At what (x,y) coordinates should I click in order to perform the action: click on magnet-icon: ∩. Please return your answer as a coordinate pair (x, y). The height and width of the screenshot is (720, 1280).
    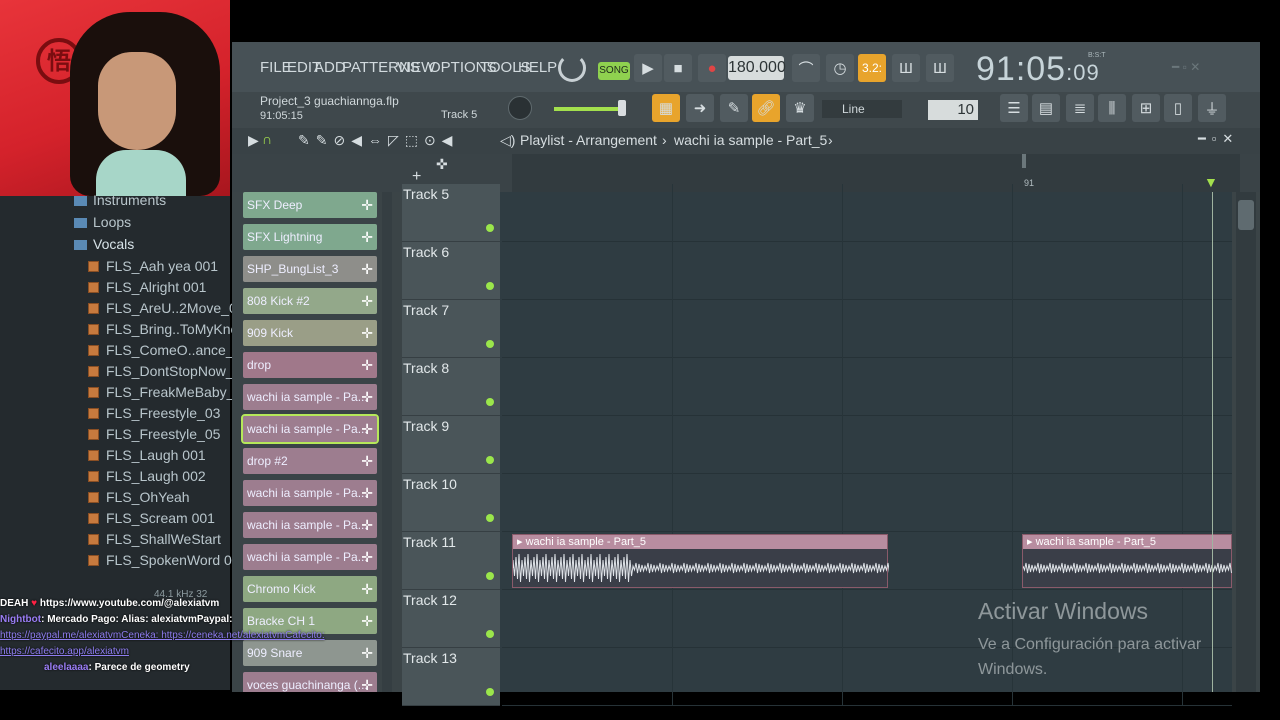
    Looking at the image, I should click on (267, 139).